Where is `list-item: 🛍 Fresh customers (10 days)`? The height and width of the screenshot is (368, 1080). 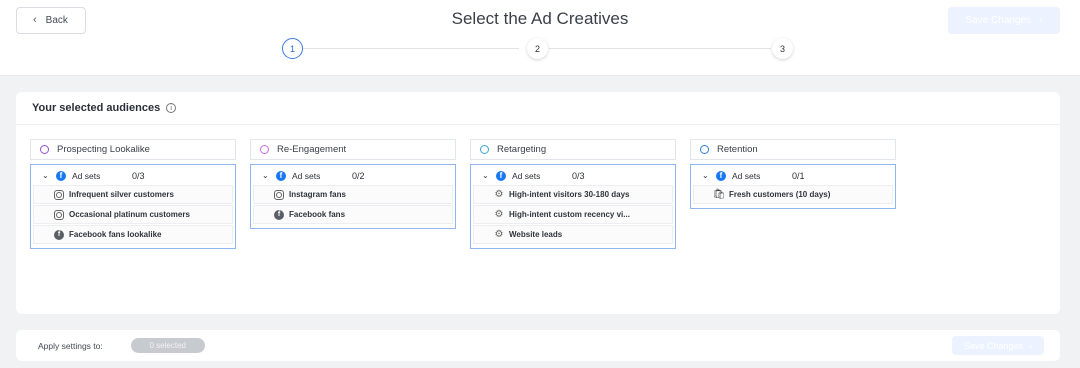 list-item: 🛍 Fresh customers (10 days) is located at coordinates (793, 194).